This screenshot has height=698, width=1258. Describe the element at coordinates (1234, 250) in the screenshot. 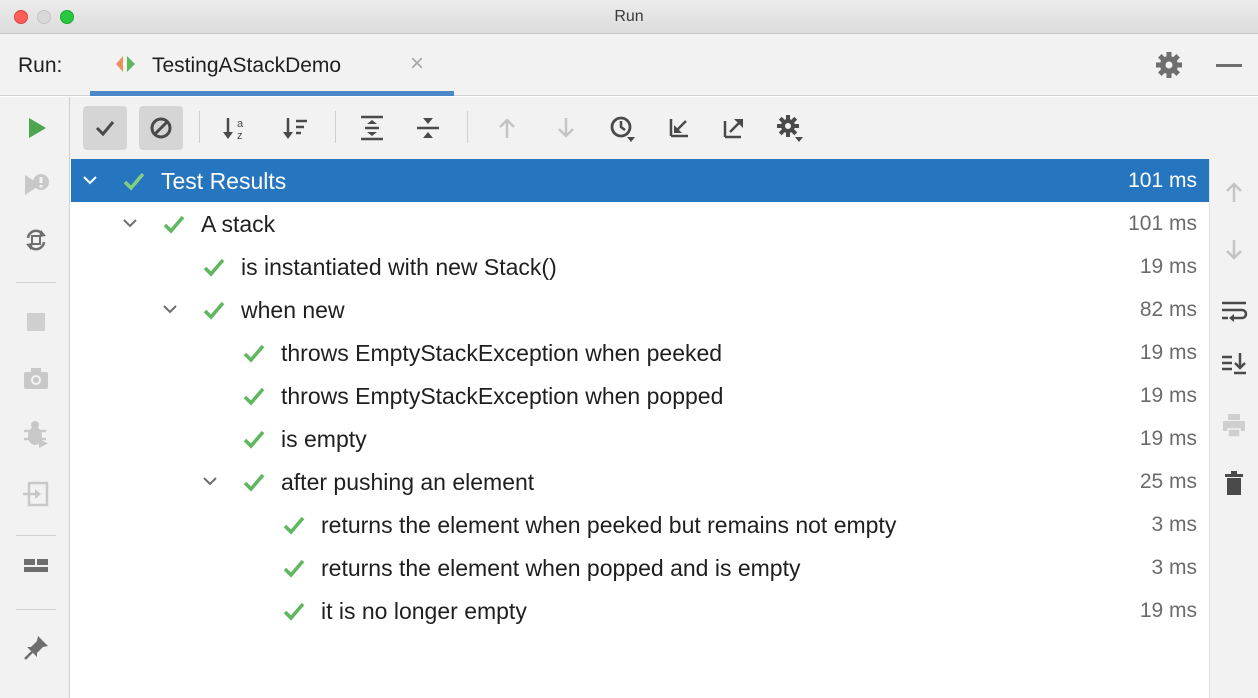

I see `down-arrow-icon` at that location.